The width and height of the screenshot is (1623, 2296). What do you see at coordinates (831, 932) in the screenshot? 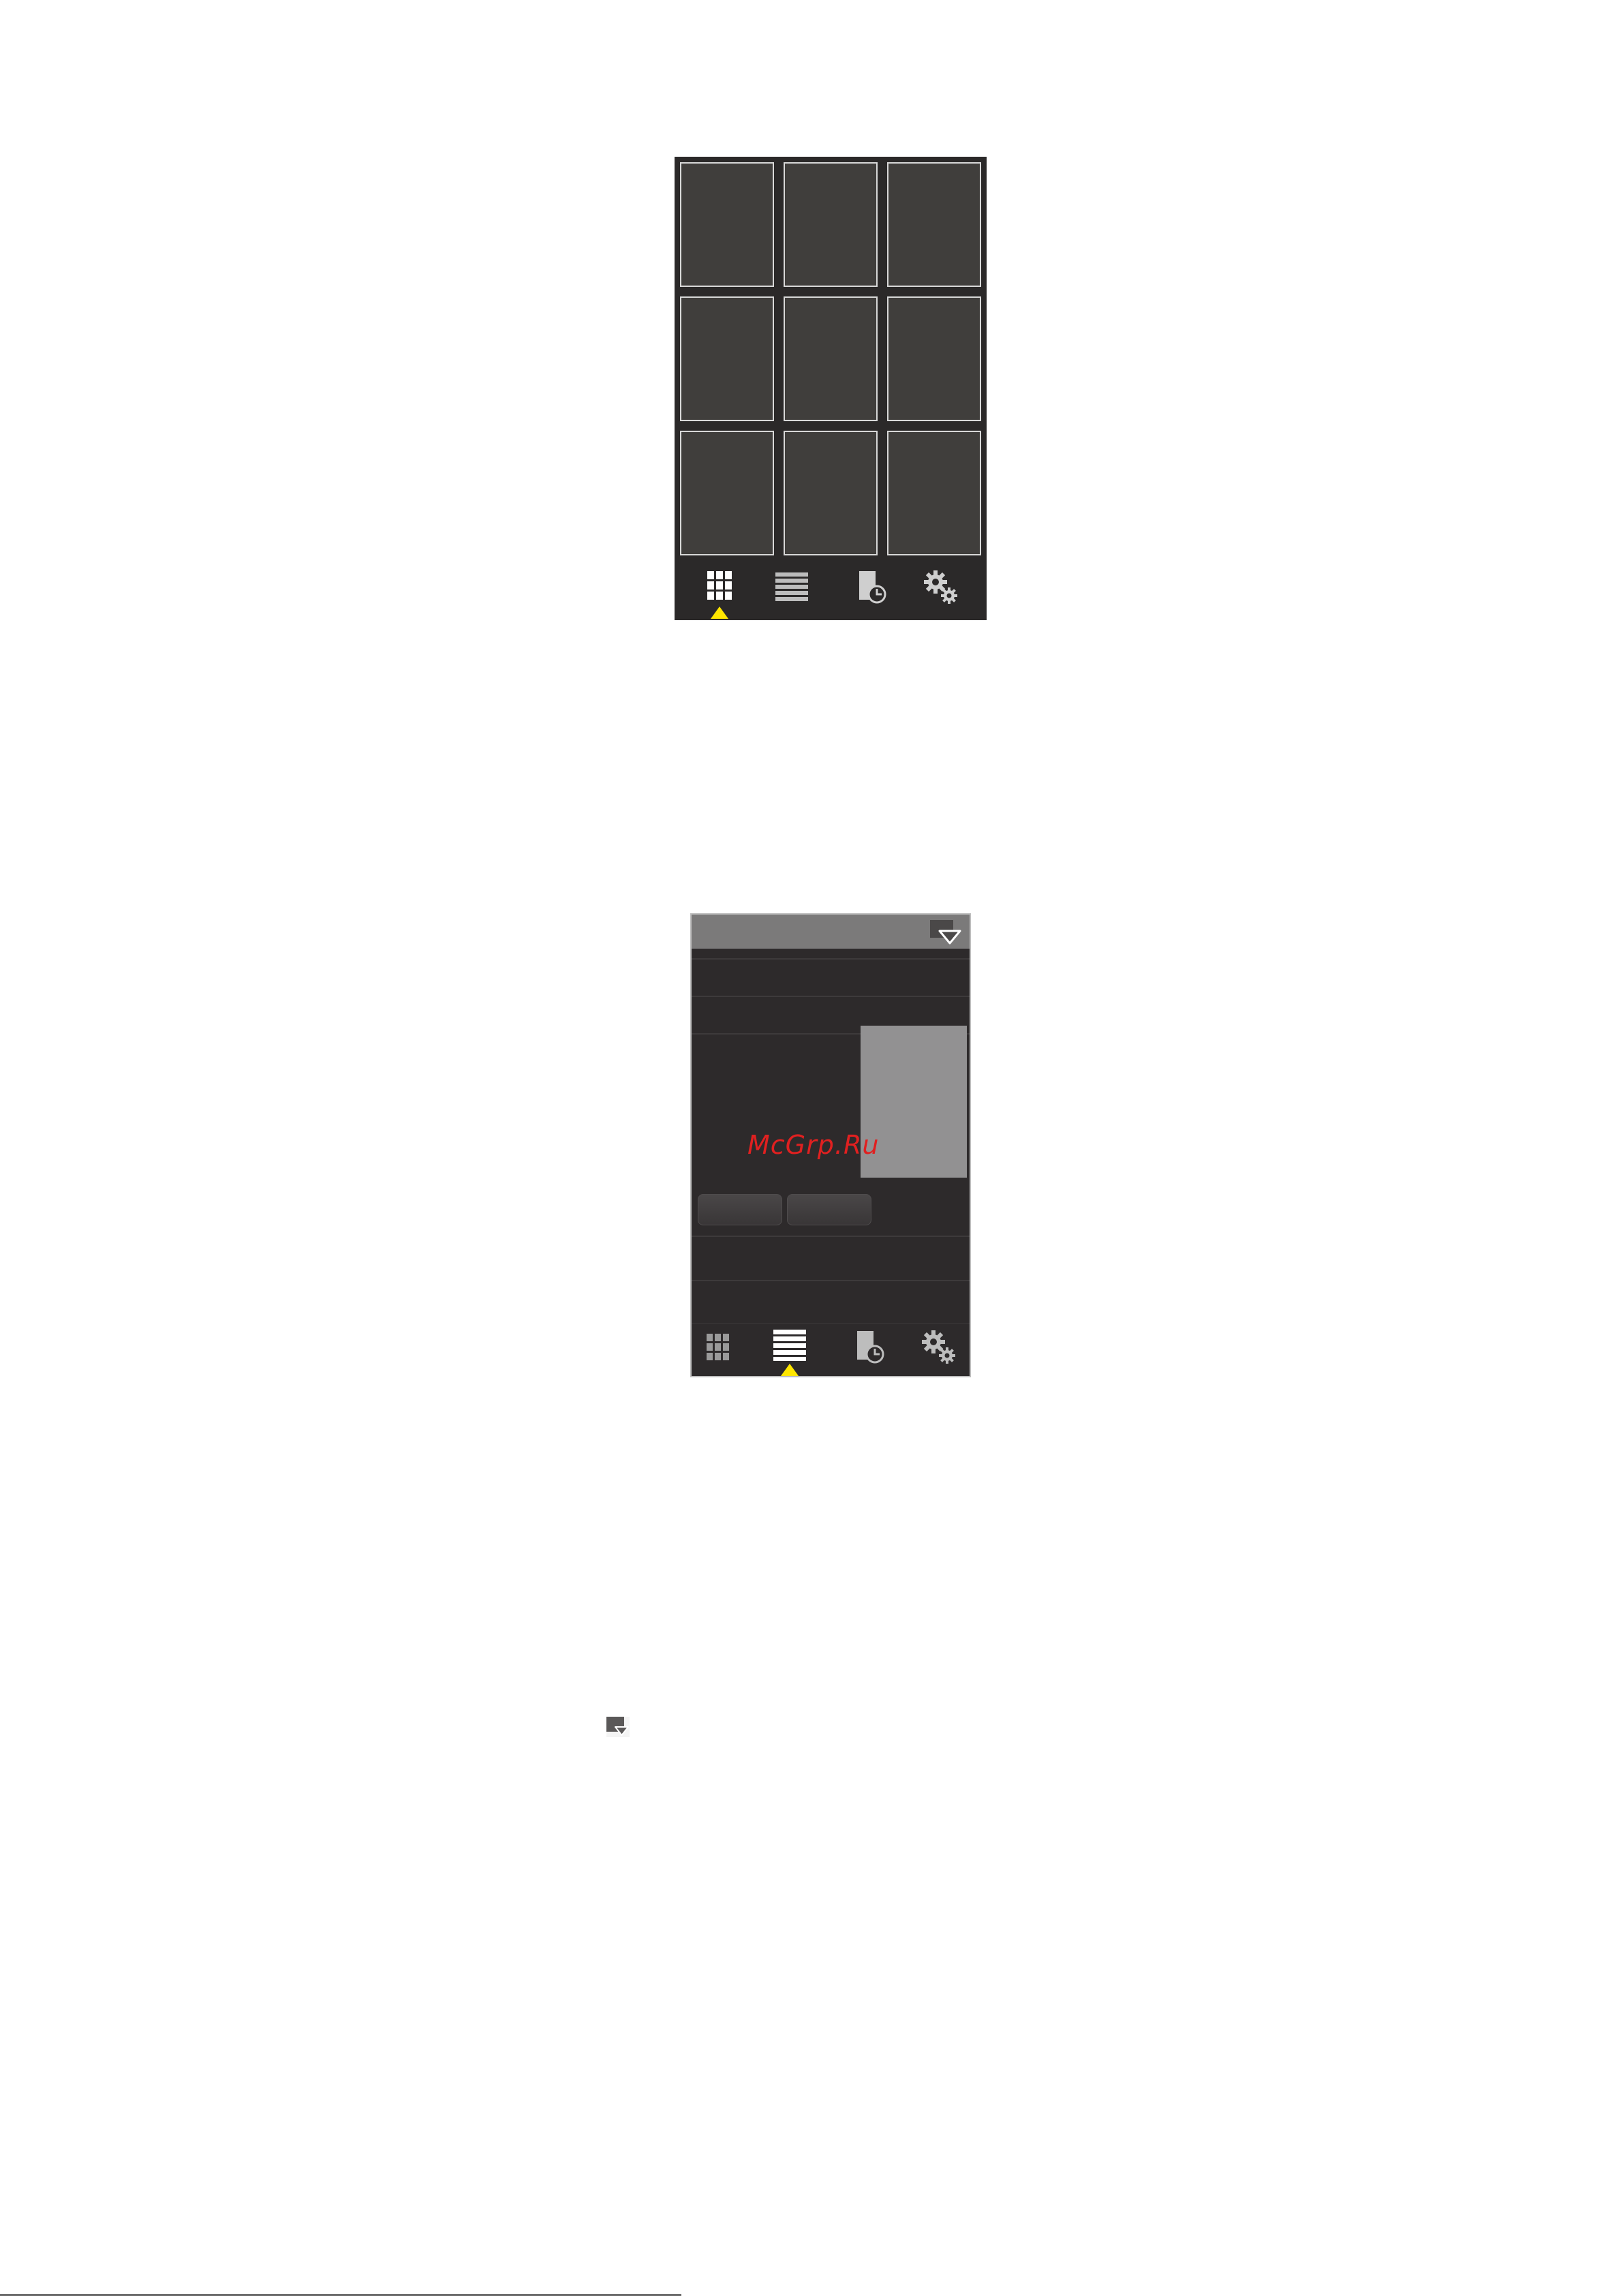
I see `list-header` at bounding box center [831, 932].